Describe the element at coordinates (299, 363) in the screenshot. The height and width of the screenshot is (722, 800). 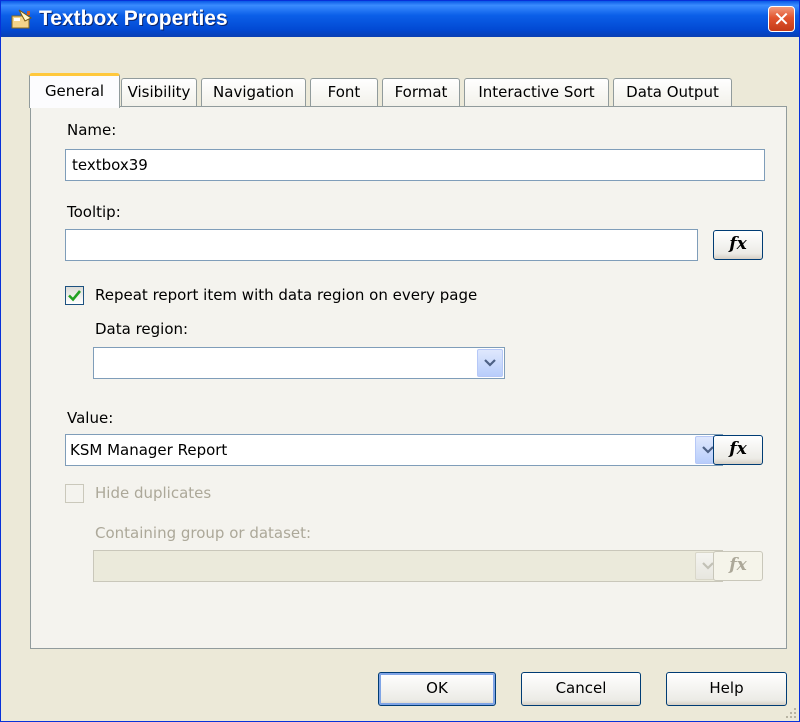
I see `data-region-dropdown` at that location.